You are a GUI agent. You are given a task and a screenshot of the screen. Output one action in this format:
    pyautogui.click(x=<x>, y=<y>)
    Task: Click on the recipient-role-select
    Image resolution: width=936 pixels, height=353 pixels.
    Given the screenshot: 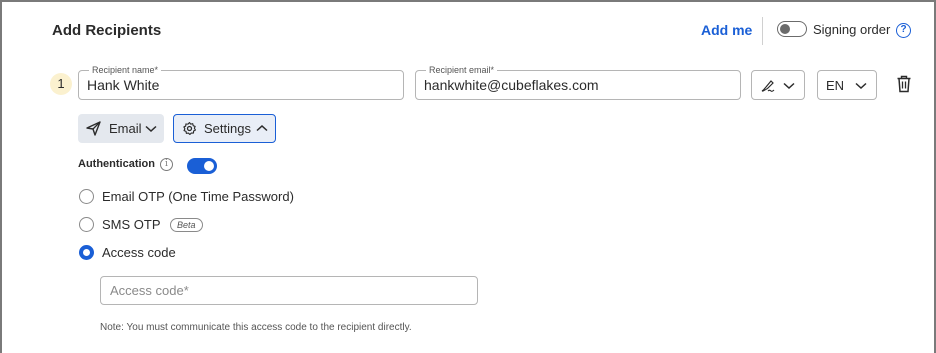 What is the action you would take?
    pyautogui.click(x=778, y=85)
    